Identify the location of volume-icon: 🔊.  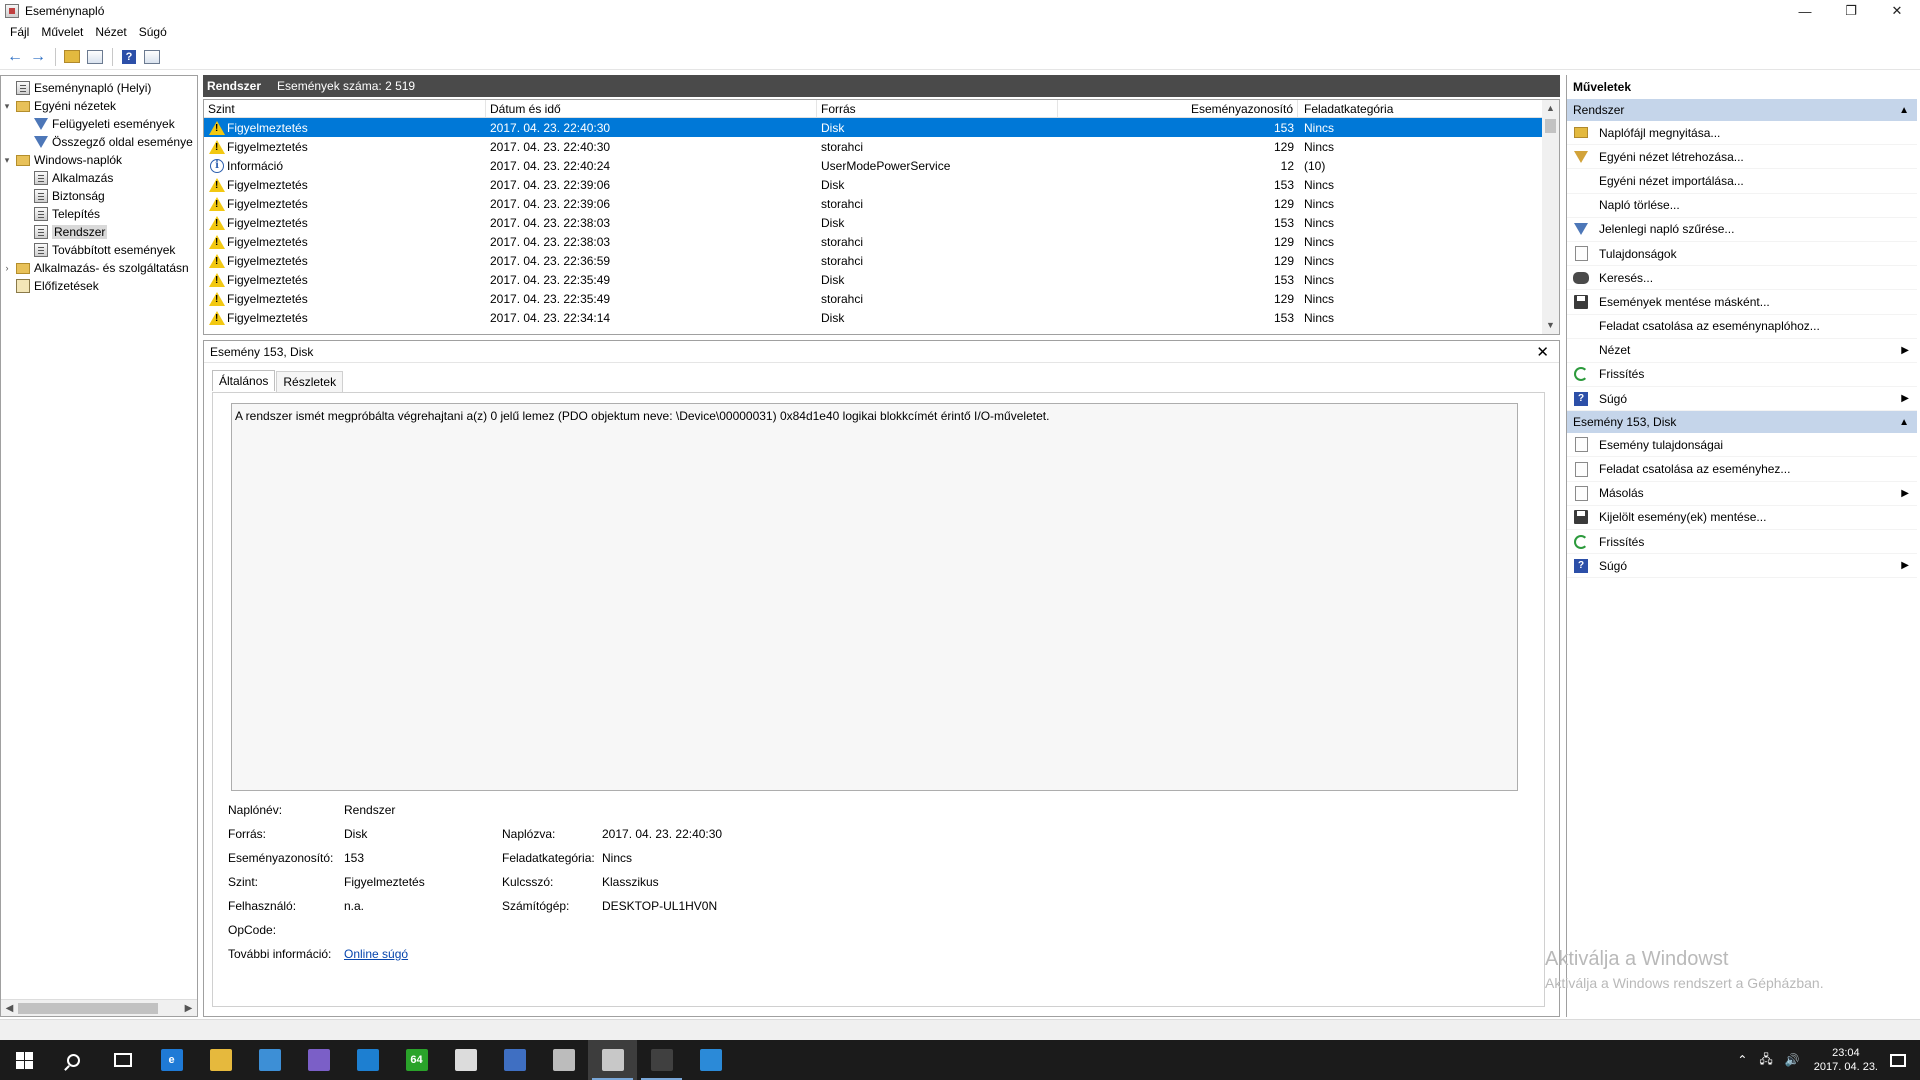
(1792, 1060).